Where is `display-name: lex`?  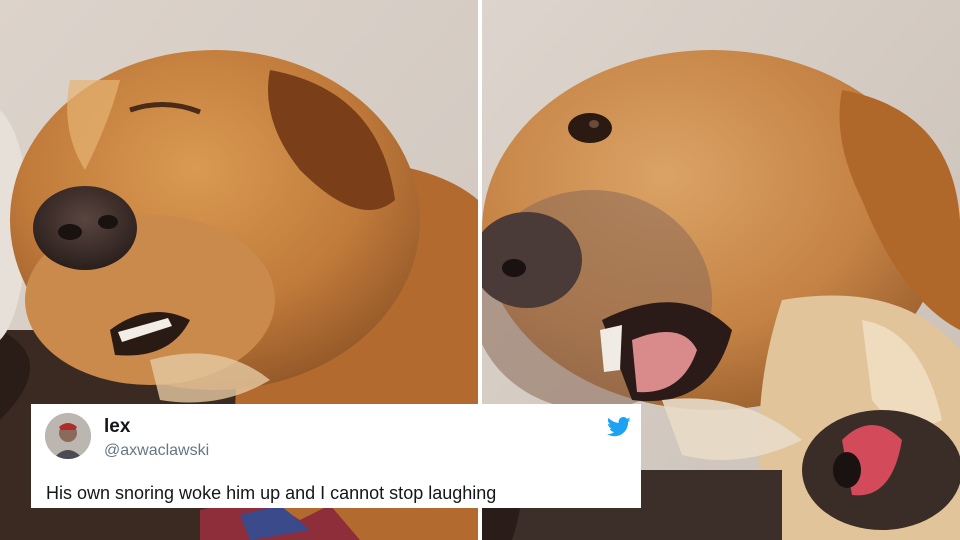 display-name: lex is located at coordinates (117, 427).